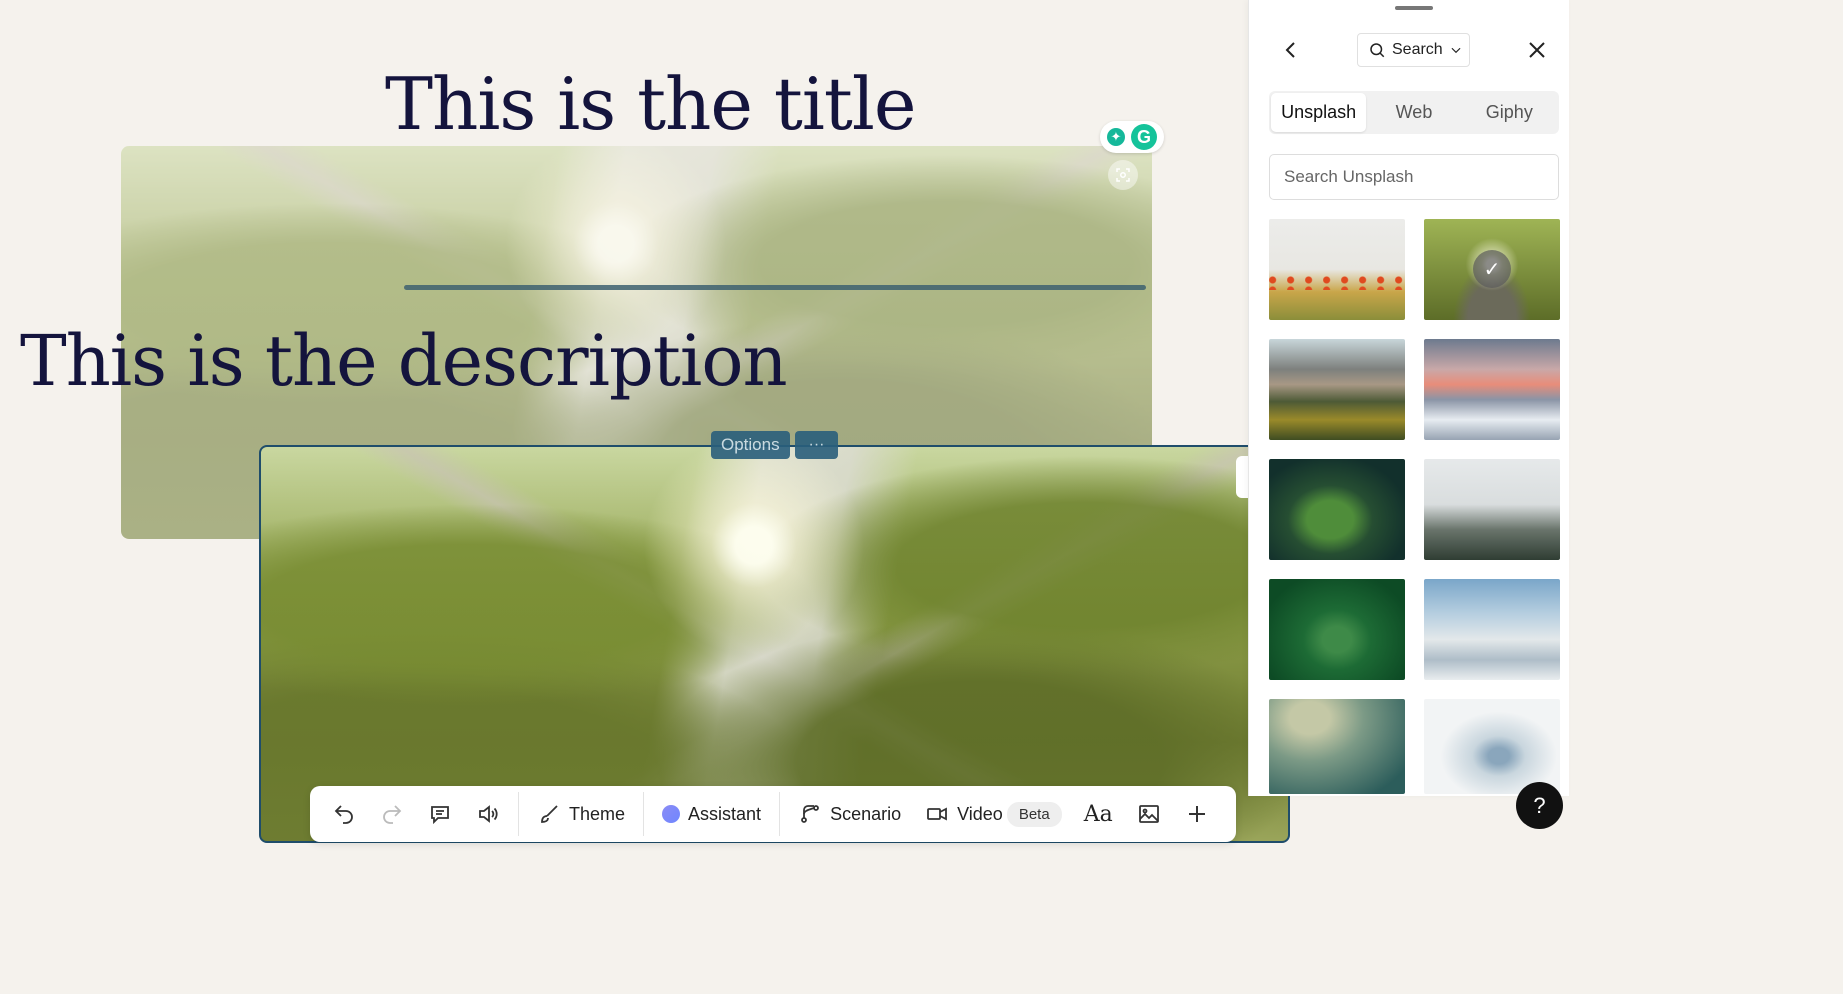  I want to click on text-style-label: Aa, so click(1098, 814).